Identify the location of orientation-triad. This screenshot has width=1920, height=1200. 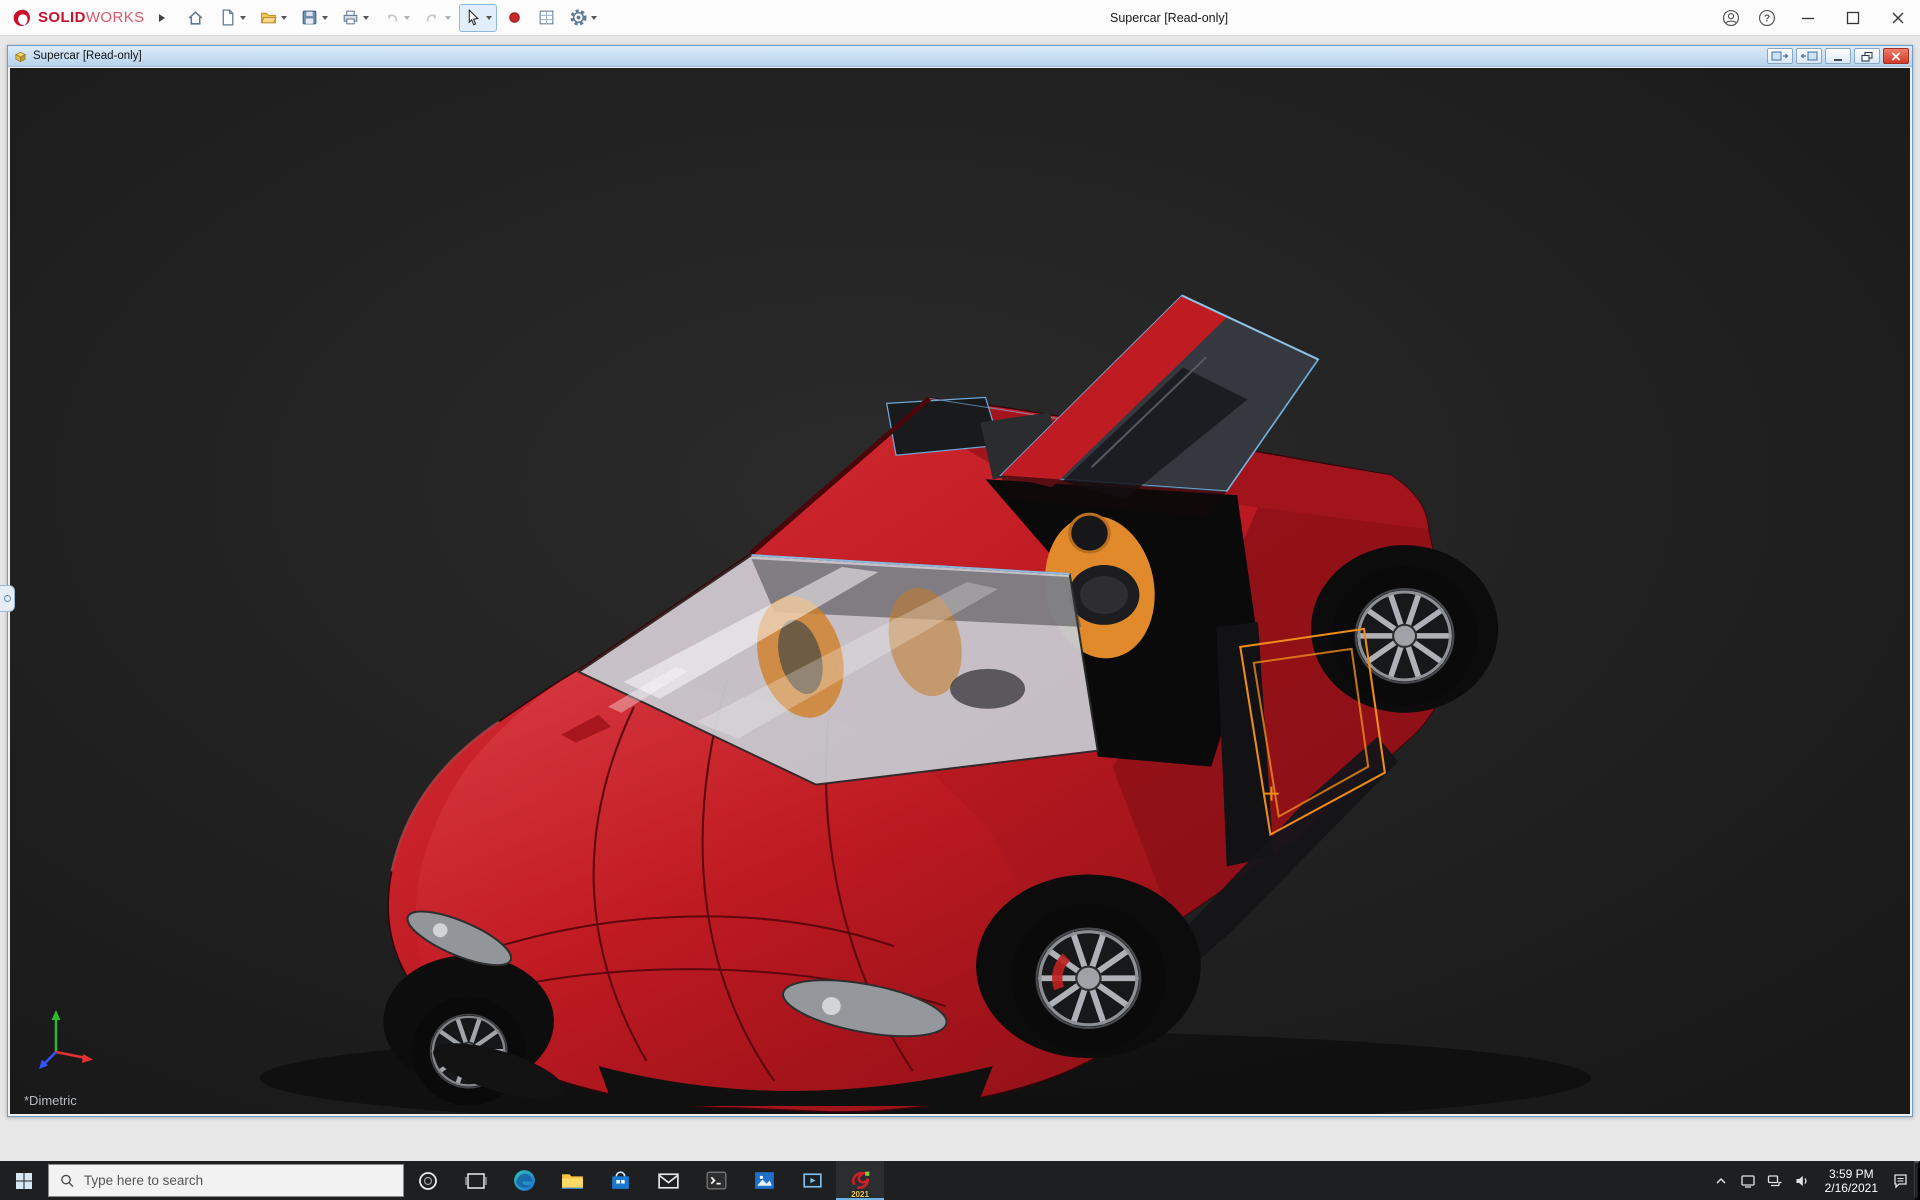
(66, 1039).